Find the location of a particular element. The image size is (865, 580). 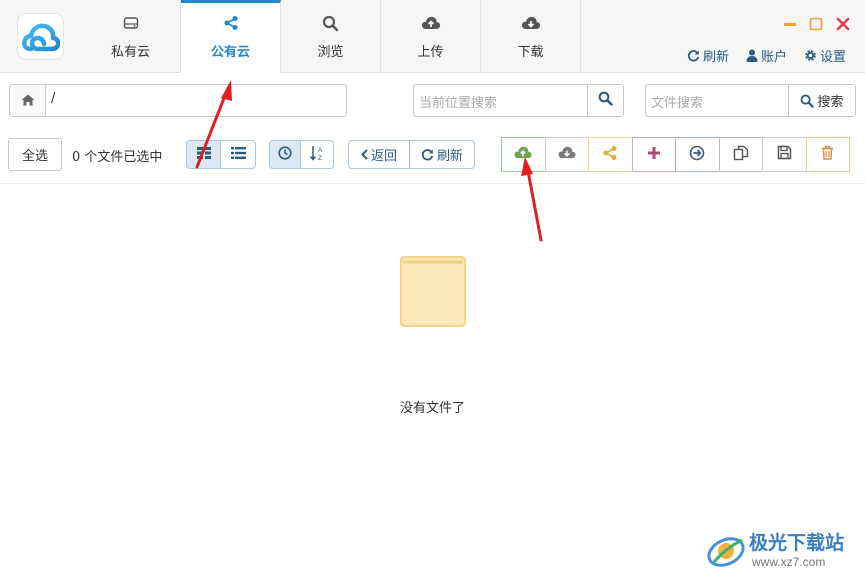

view-mode-group is located at coordinates (221, 154).